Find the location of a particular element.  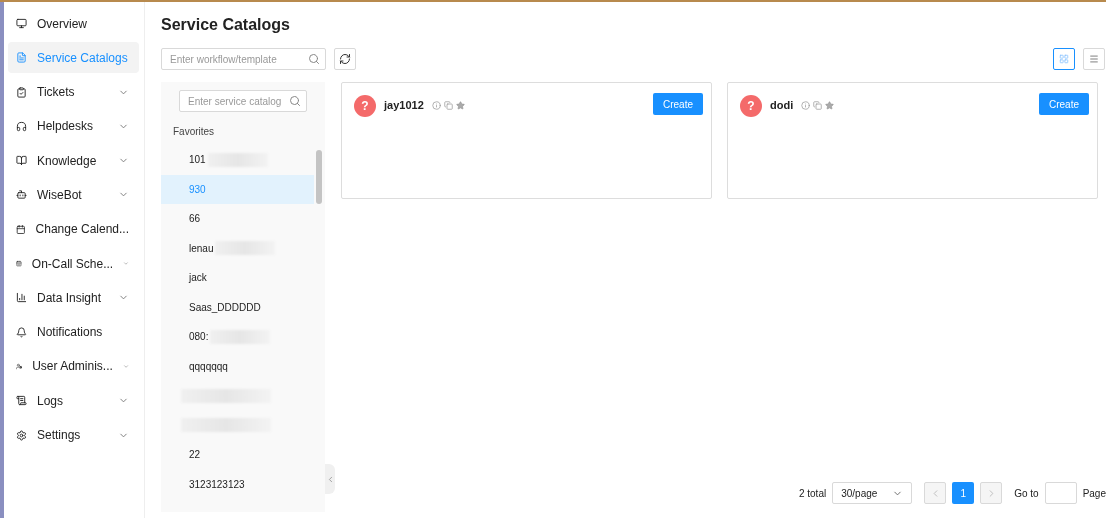

document-icon is located at coordinates (21, 58).